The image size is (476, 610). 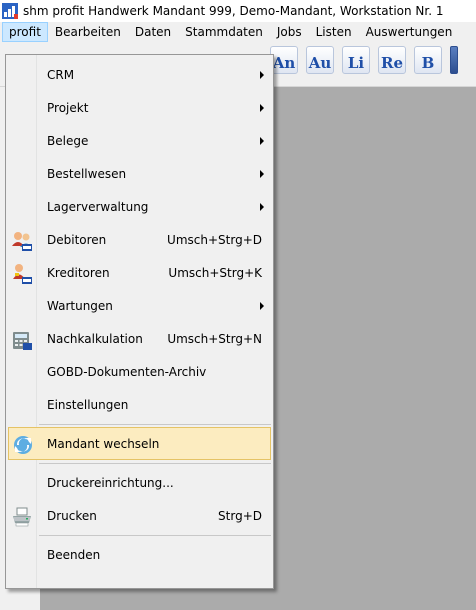 What do you see at coordinates (139, 405) in the screenshot?
I see `menu-item-einstellungen: Einstellungen` at bounding box center [139, 405].